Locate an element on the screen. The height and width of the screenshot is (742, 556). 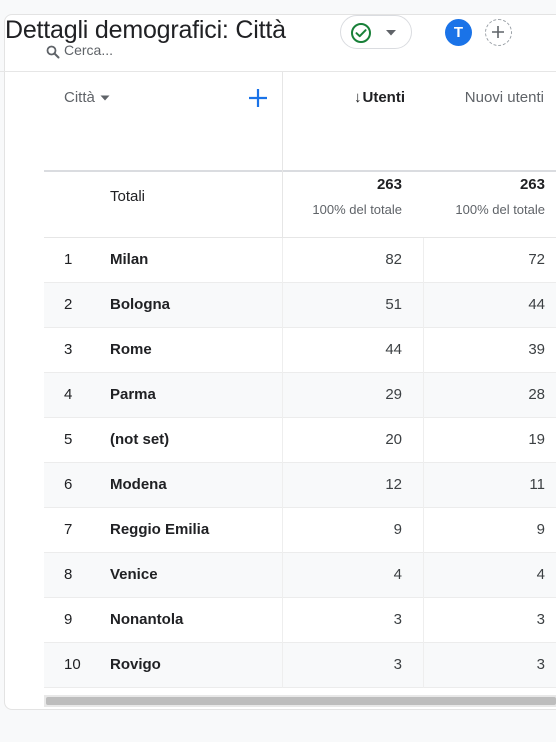
row-city: Rome is located at coordinates (131, 349).